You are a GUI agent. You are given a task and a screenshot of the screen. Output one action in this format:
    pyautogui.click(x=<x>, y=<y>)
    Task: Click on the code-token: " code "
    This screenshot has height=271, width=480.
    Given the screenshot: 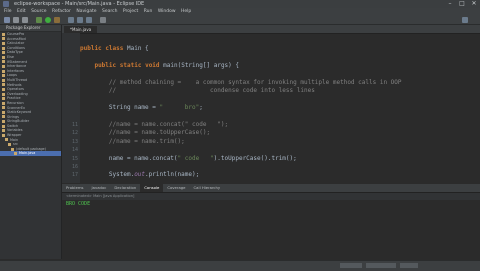 What is the action you would take?
    pyautogui.click(x=195, y=158)
    